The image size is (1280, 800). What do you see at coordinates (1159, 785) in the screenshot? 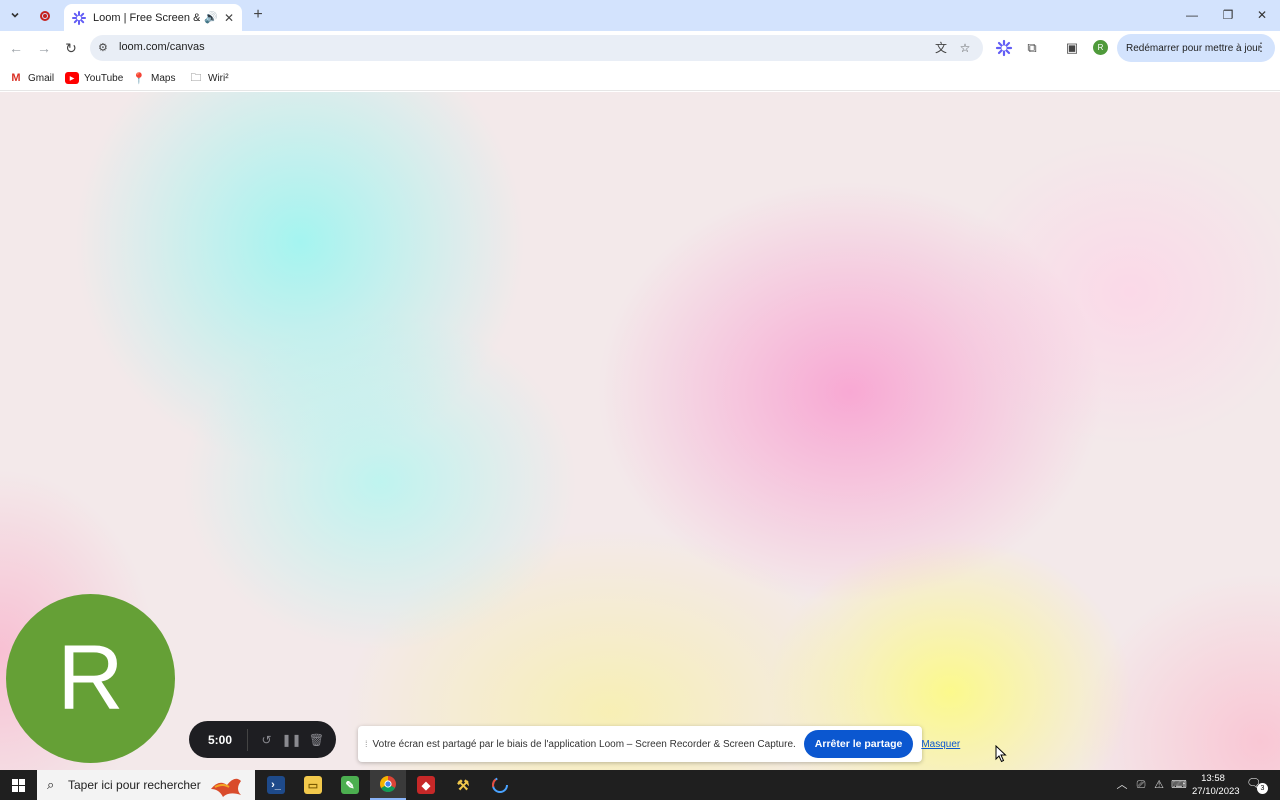
I see `security-icon: ⚠` at bounding box center [1159, 785].